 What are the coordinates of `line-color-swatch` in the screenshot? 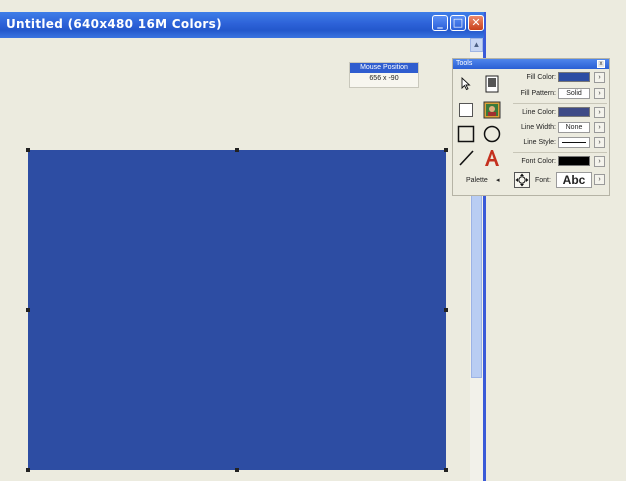 It's located at (574, 112).